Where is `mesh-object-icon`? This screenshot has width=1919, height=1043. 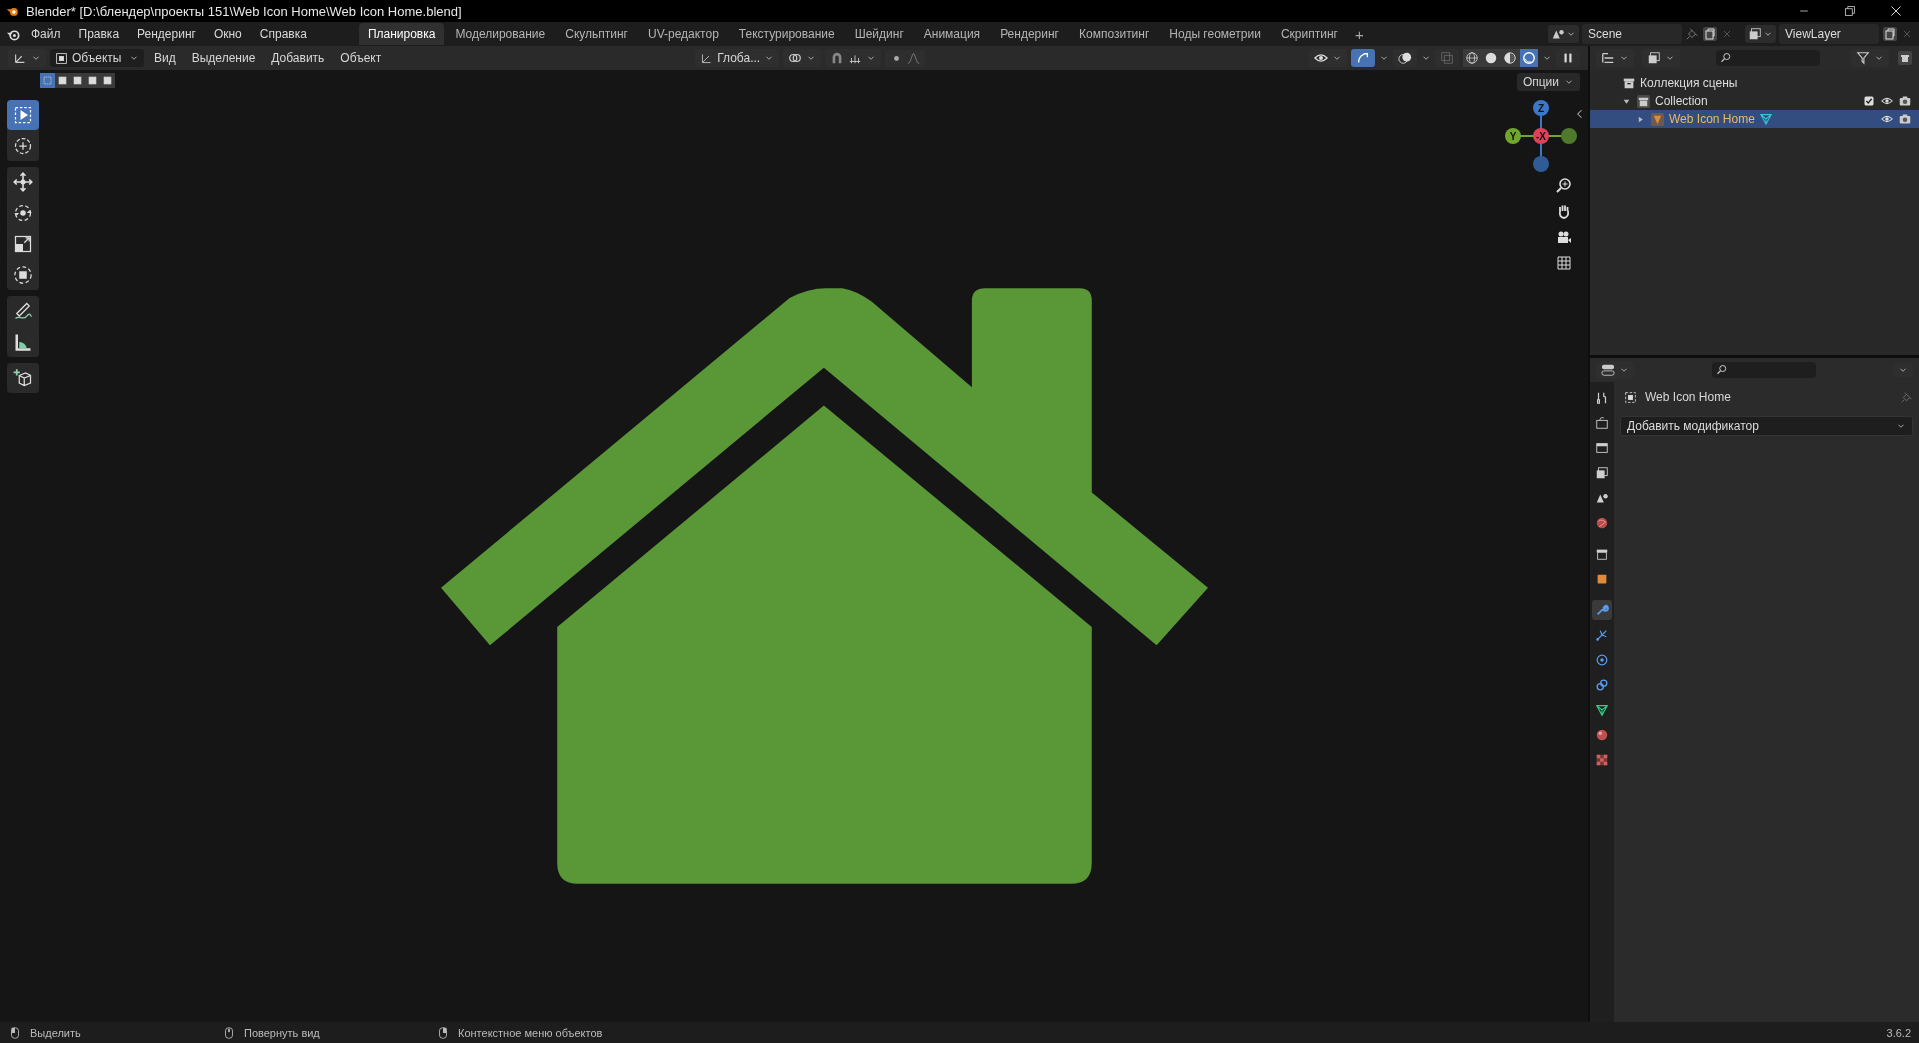 mesh-object-icon is located at coordinates (1657, 119).